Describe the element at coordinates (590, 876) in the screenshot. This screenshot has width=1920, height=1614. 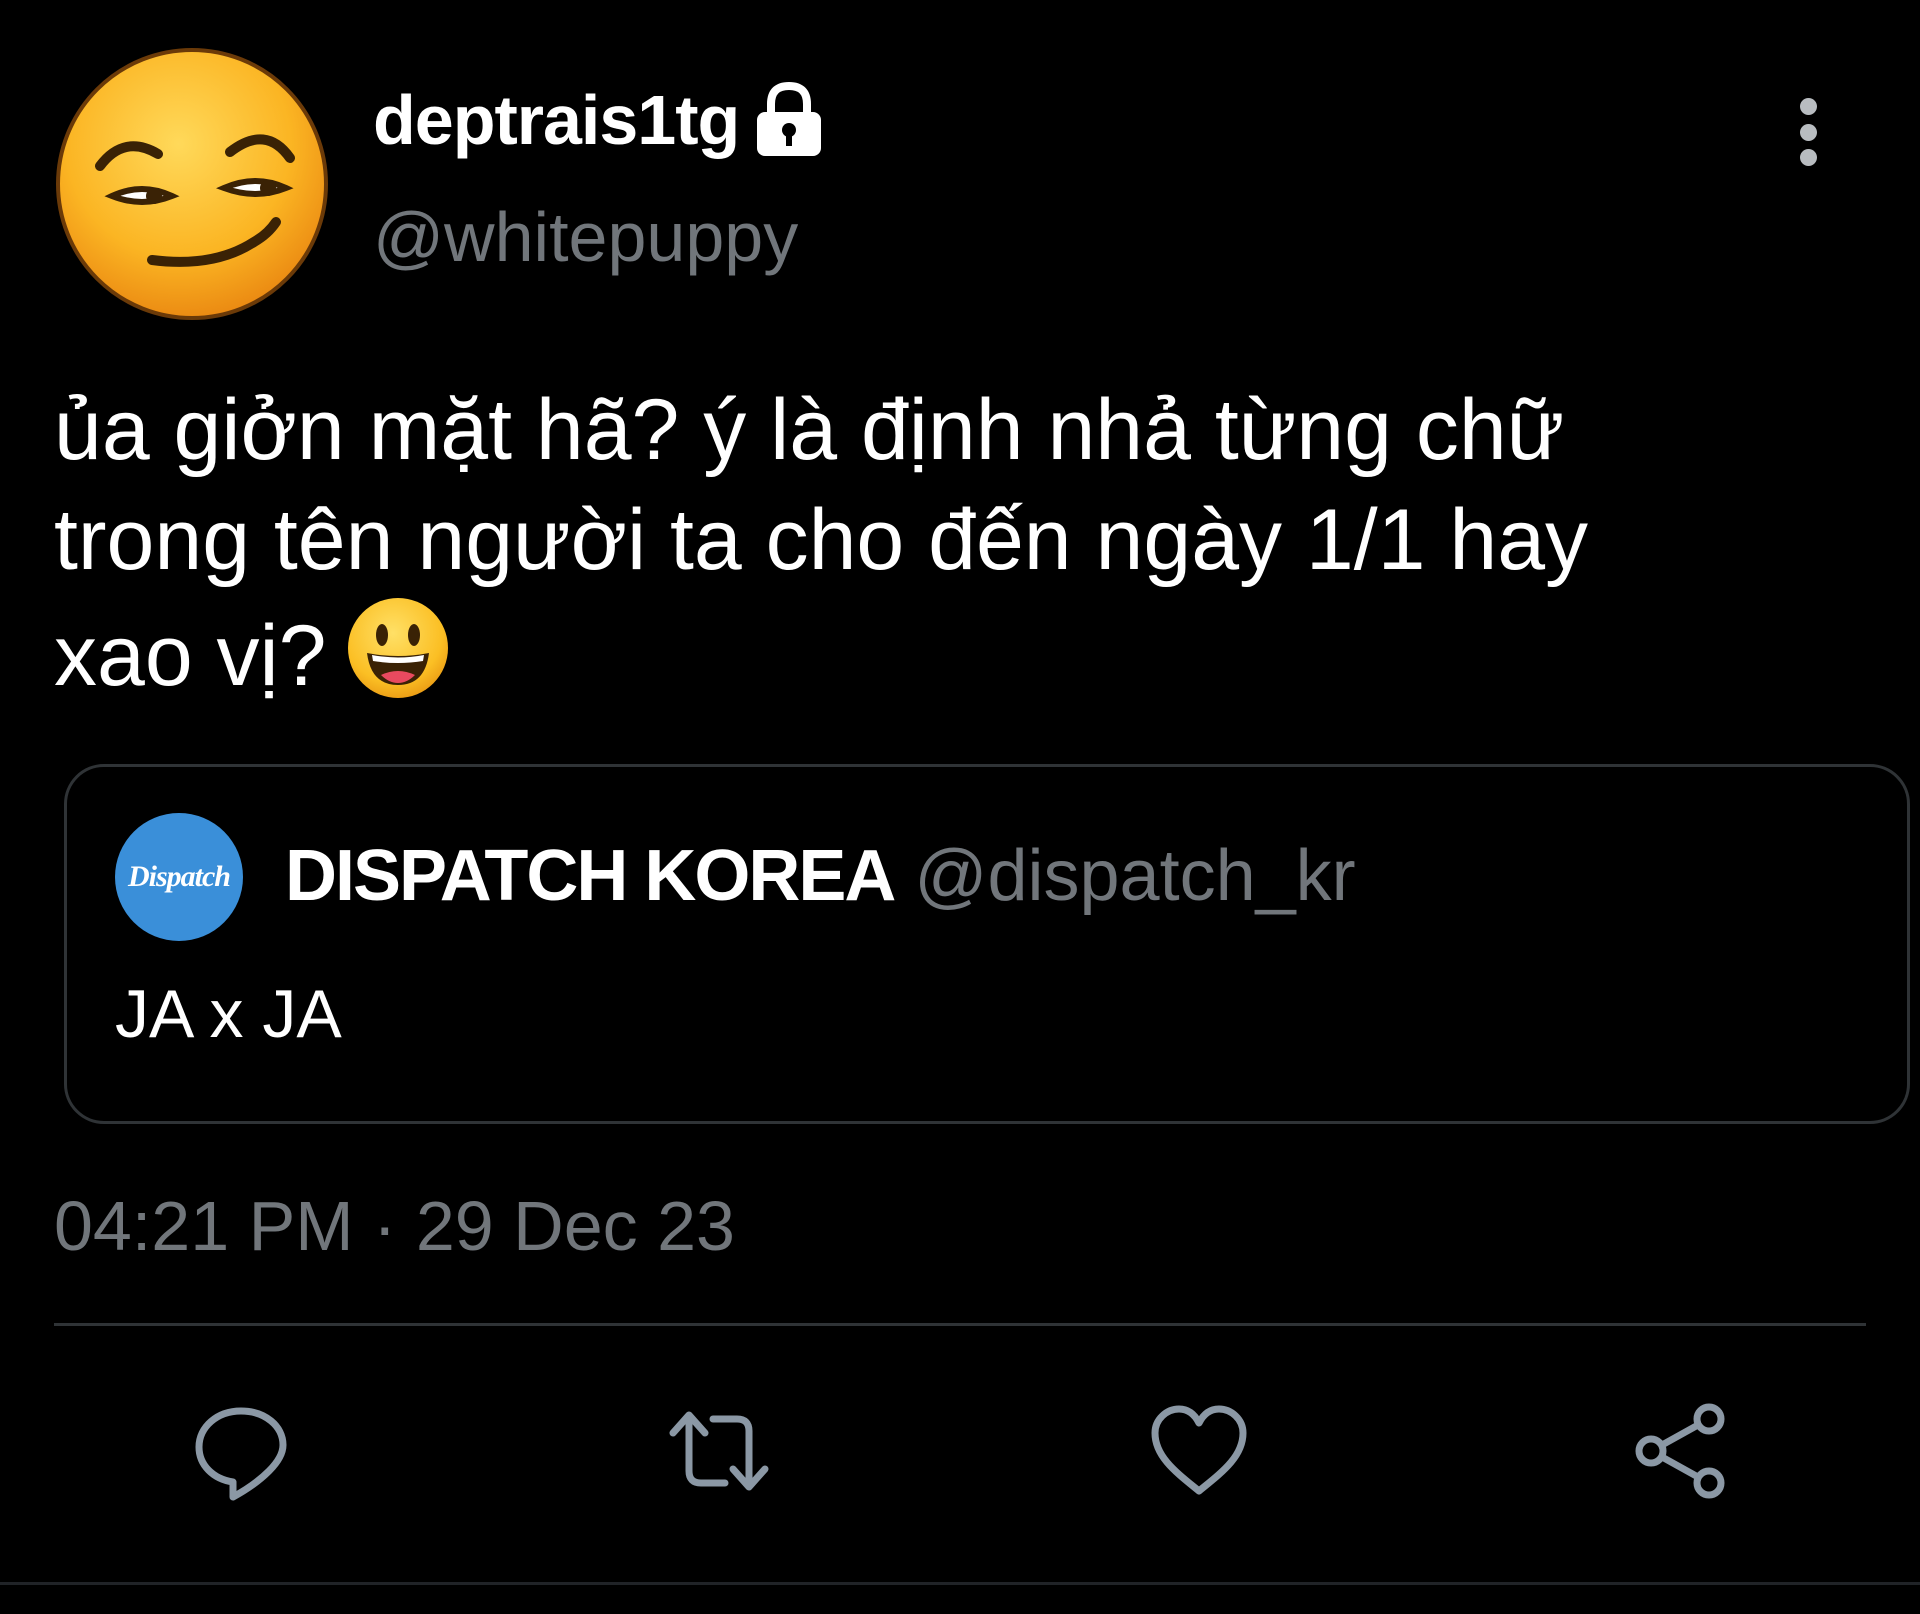
I see `quoted-author-name: DISPATCH KOREA` at that location.